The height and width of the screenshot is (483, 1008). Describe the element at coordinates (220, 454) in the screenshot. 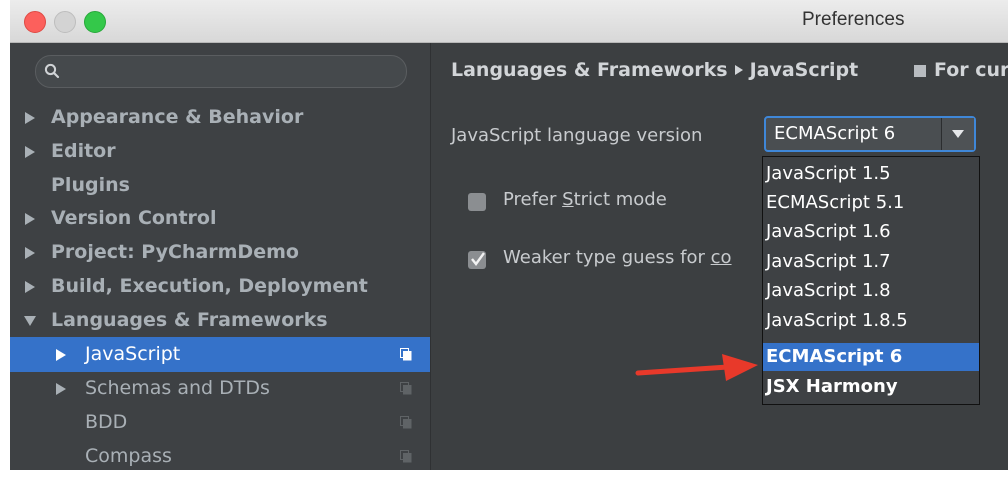

I see `sidebar-item-compass: Compass` at that location.